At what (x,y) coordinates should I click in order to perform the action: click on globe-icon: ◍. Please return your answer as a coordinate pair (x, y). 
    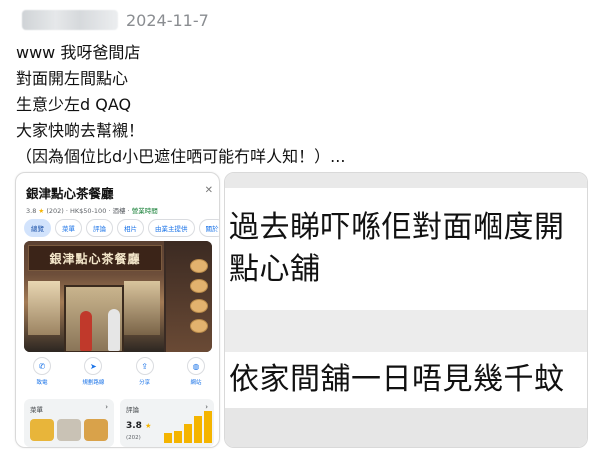
    Looking at the image, I should click on (195, 366).